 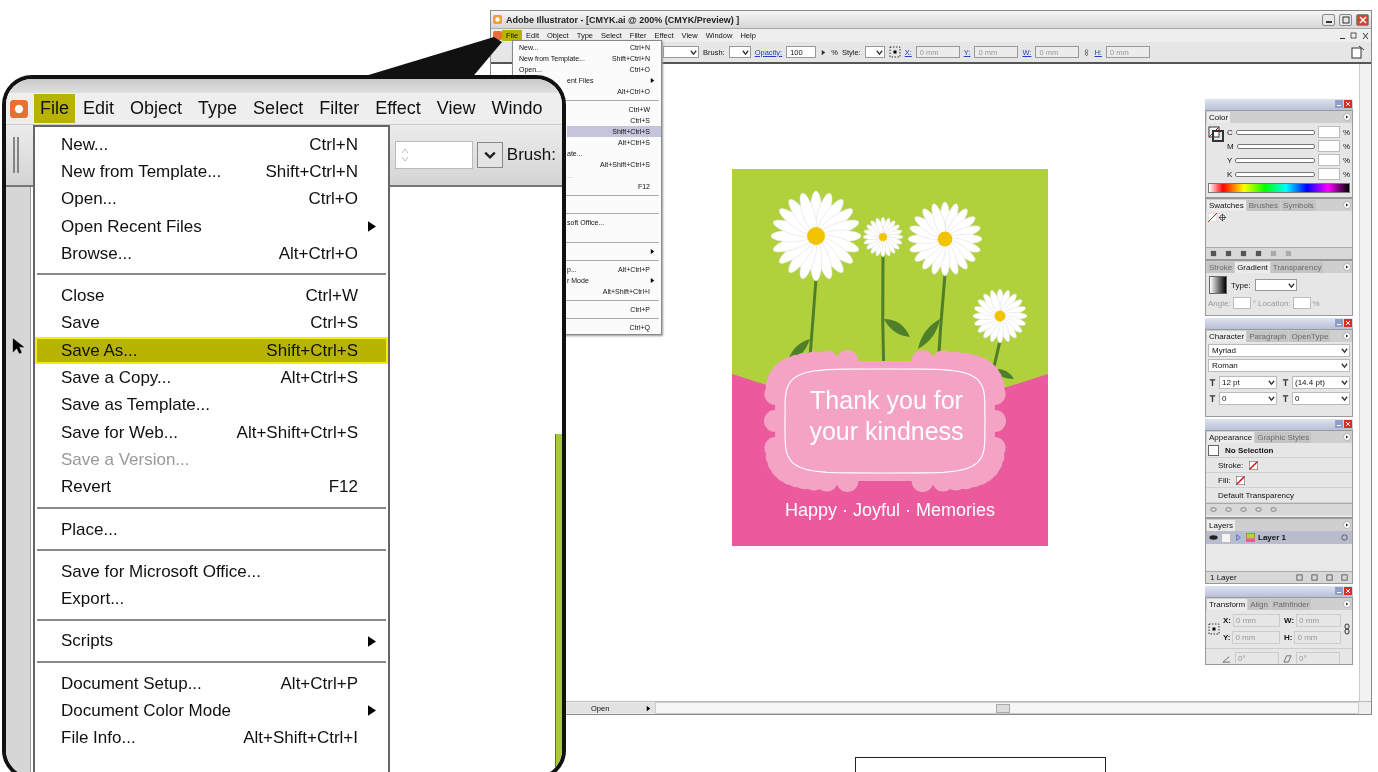 What do you see at coordinates (278, 108) in the screenshot?
I see `menu-item: Select` at bounding box center [278, 108].